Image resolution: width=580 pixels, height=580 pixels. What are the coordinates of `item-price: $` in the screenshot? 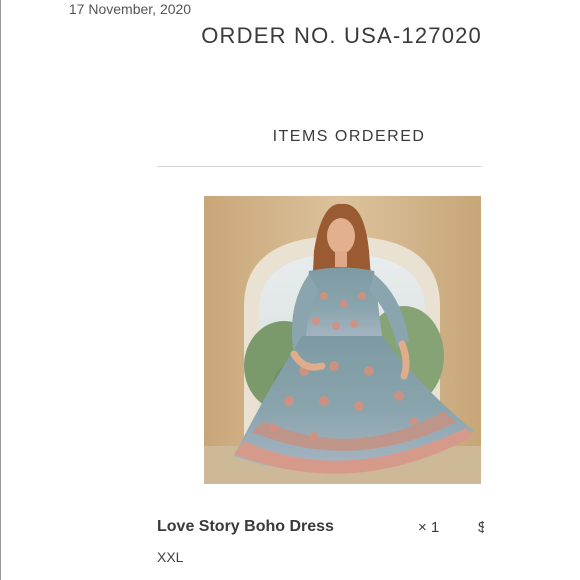 It's located at (481, 527).